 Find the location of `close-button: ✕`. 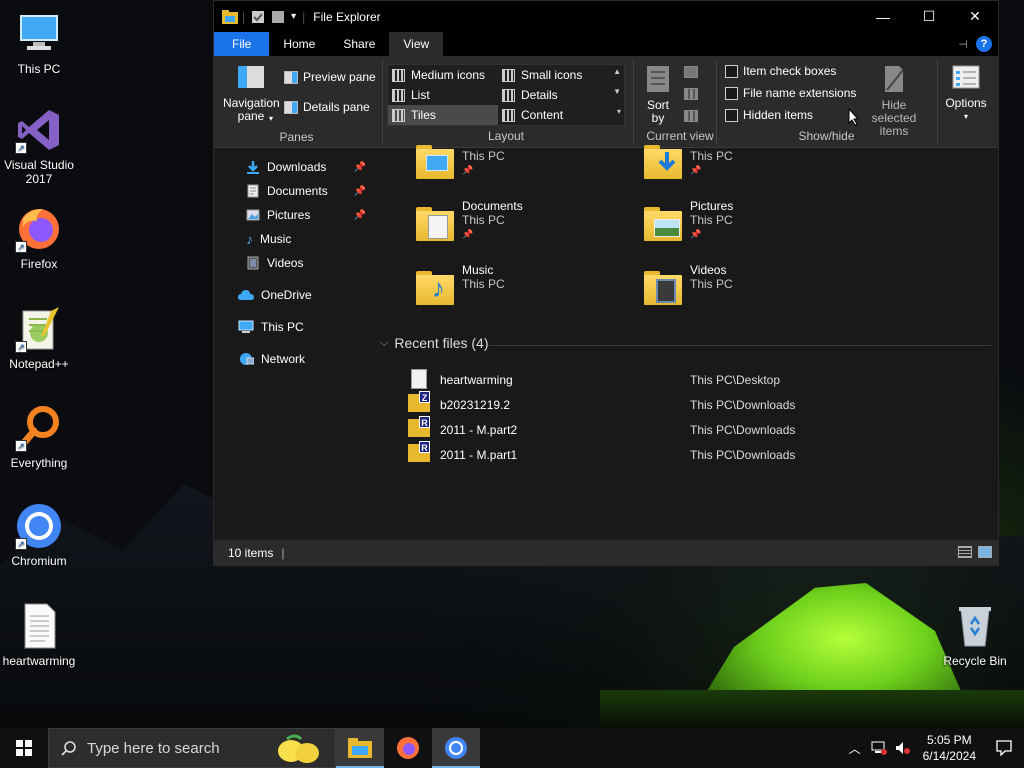

close-button: ✕ is located at coordinates (975, 16).